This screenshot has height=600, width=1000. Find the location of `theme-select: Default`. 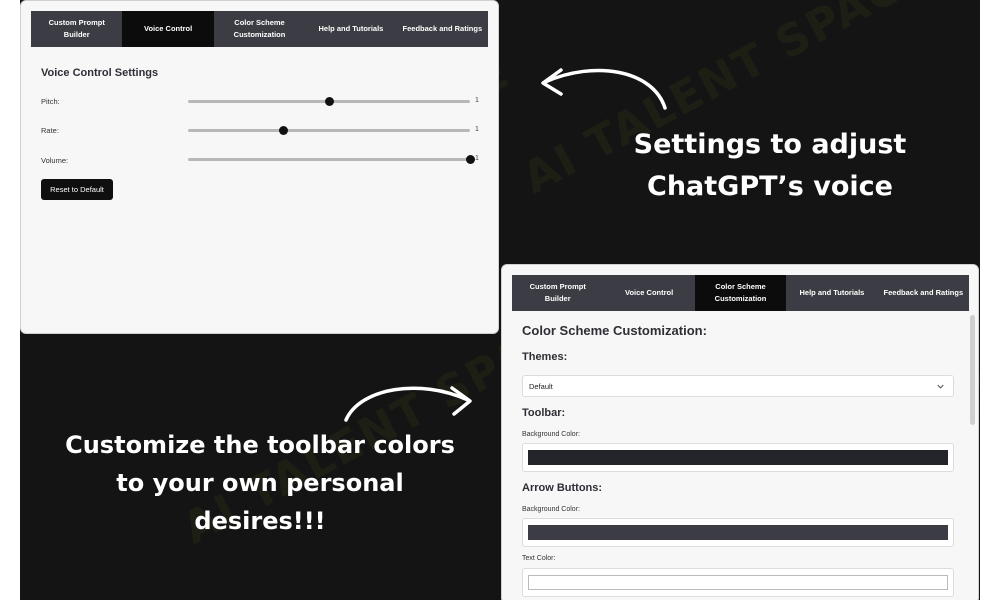

theme-select: Default is located at coordinates (738, 386).